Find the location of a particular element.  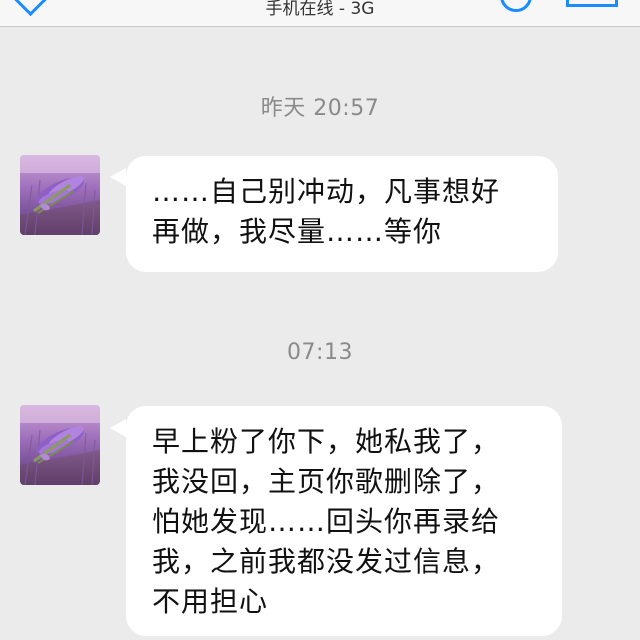

menu-icon is located at coordinates (592, 3).